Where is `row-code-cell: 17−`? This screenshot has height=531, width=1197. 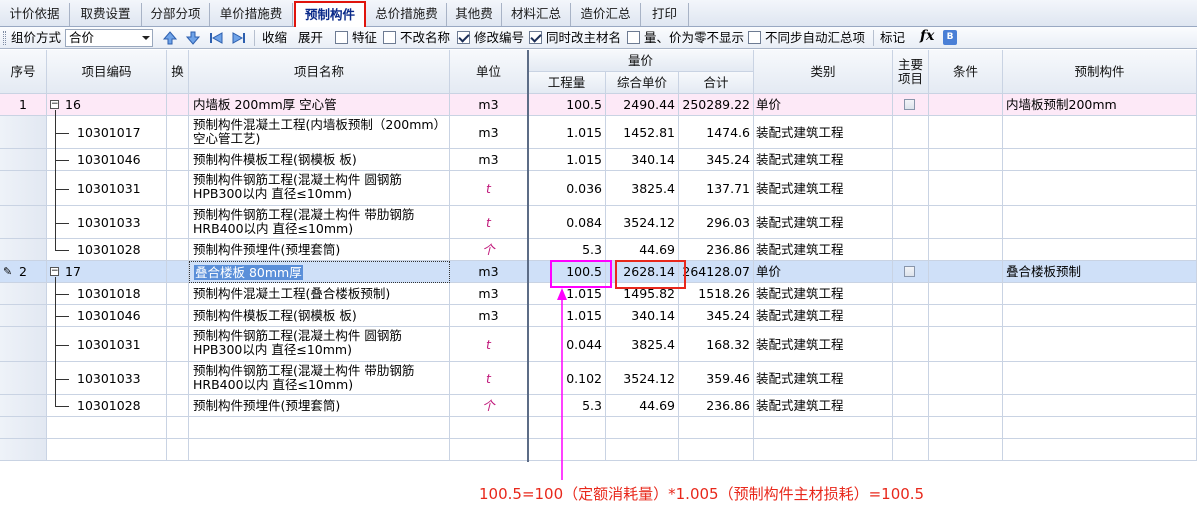 row-code-cell: 17− is located at coordinates (107, 272).